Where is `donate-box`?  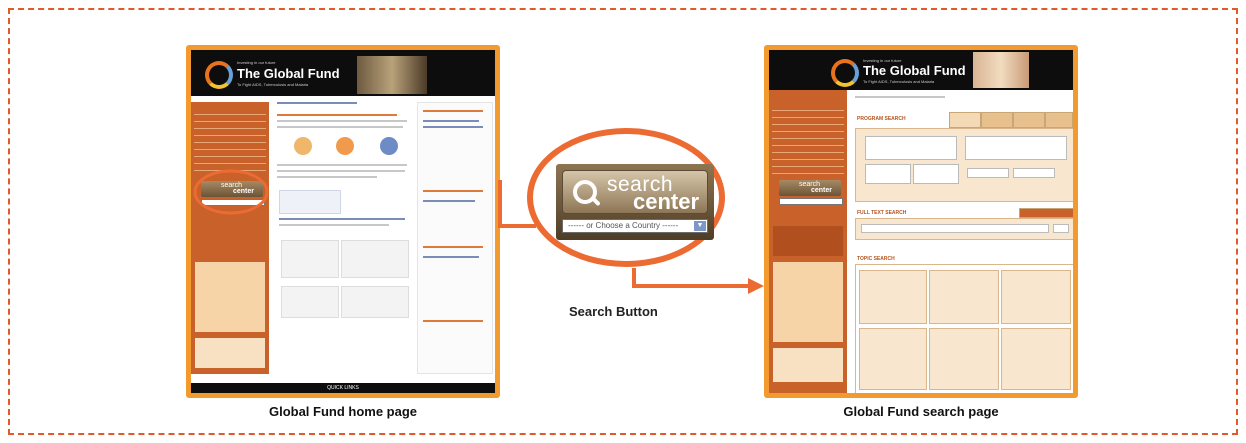 donate-box is located at coordinates (808, 241).